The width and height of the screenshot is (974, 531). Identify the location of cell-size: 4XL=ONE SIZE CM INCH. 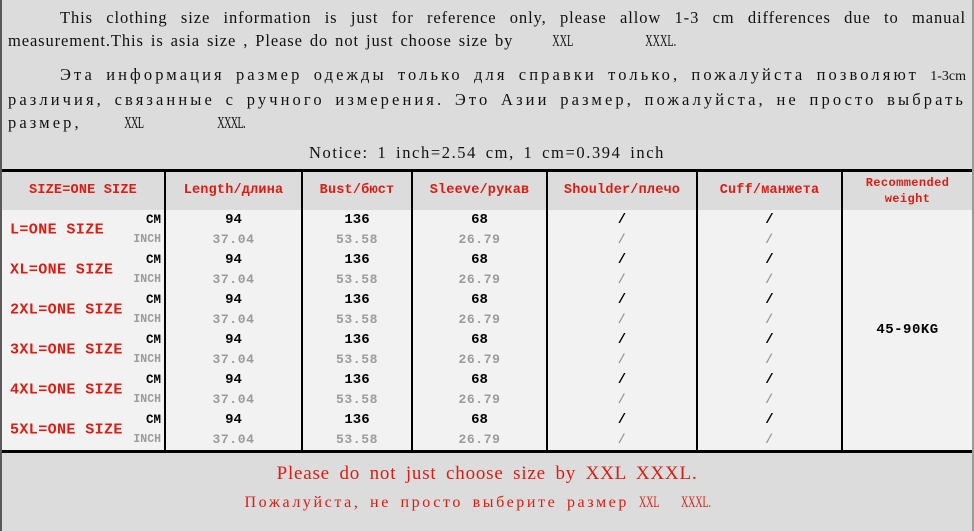
(84, 390).